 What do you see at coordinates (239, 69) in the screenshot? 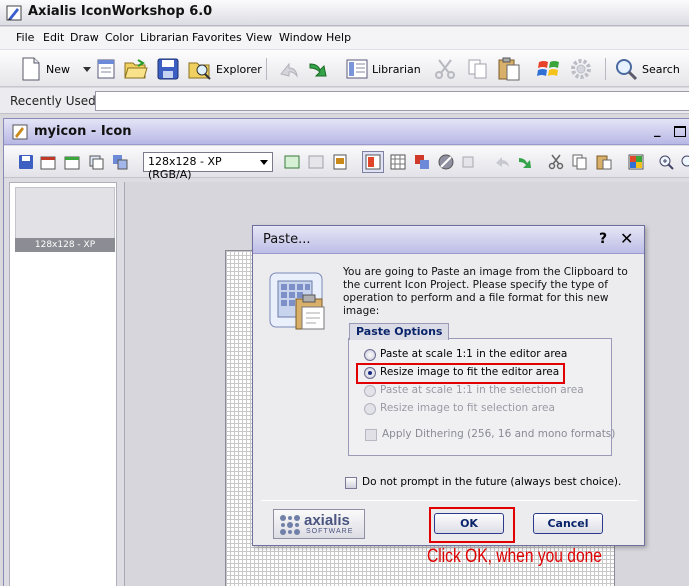
I see `explorer-button-label: Explorer` at bounding box center [239, 69].